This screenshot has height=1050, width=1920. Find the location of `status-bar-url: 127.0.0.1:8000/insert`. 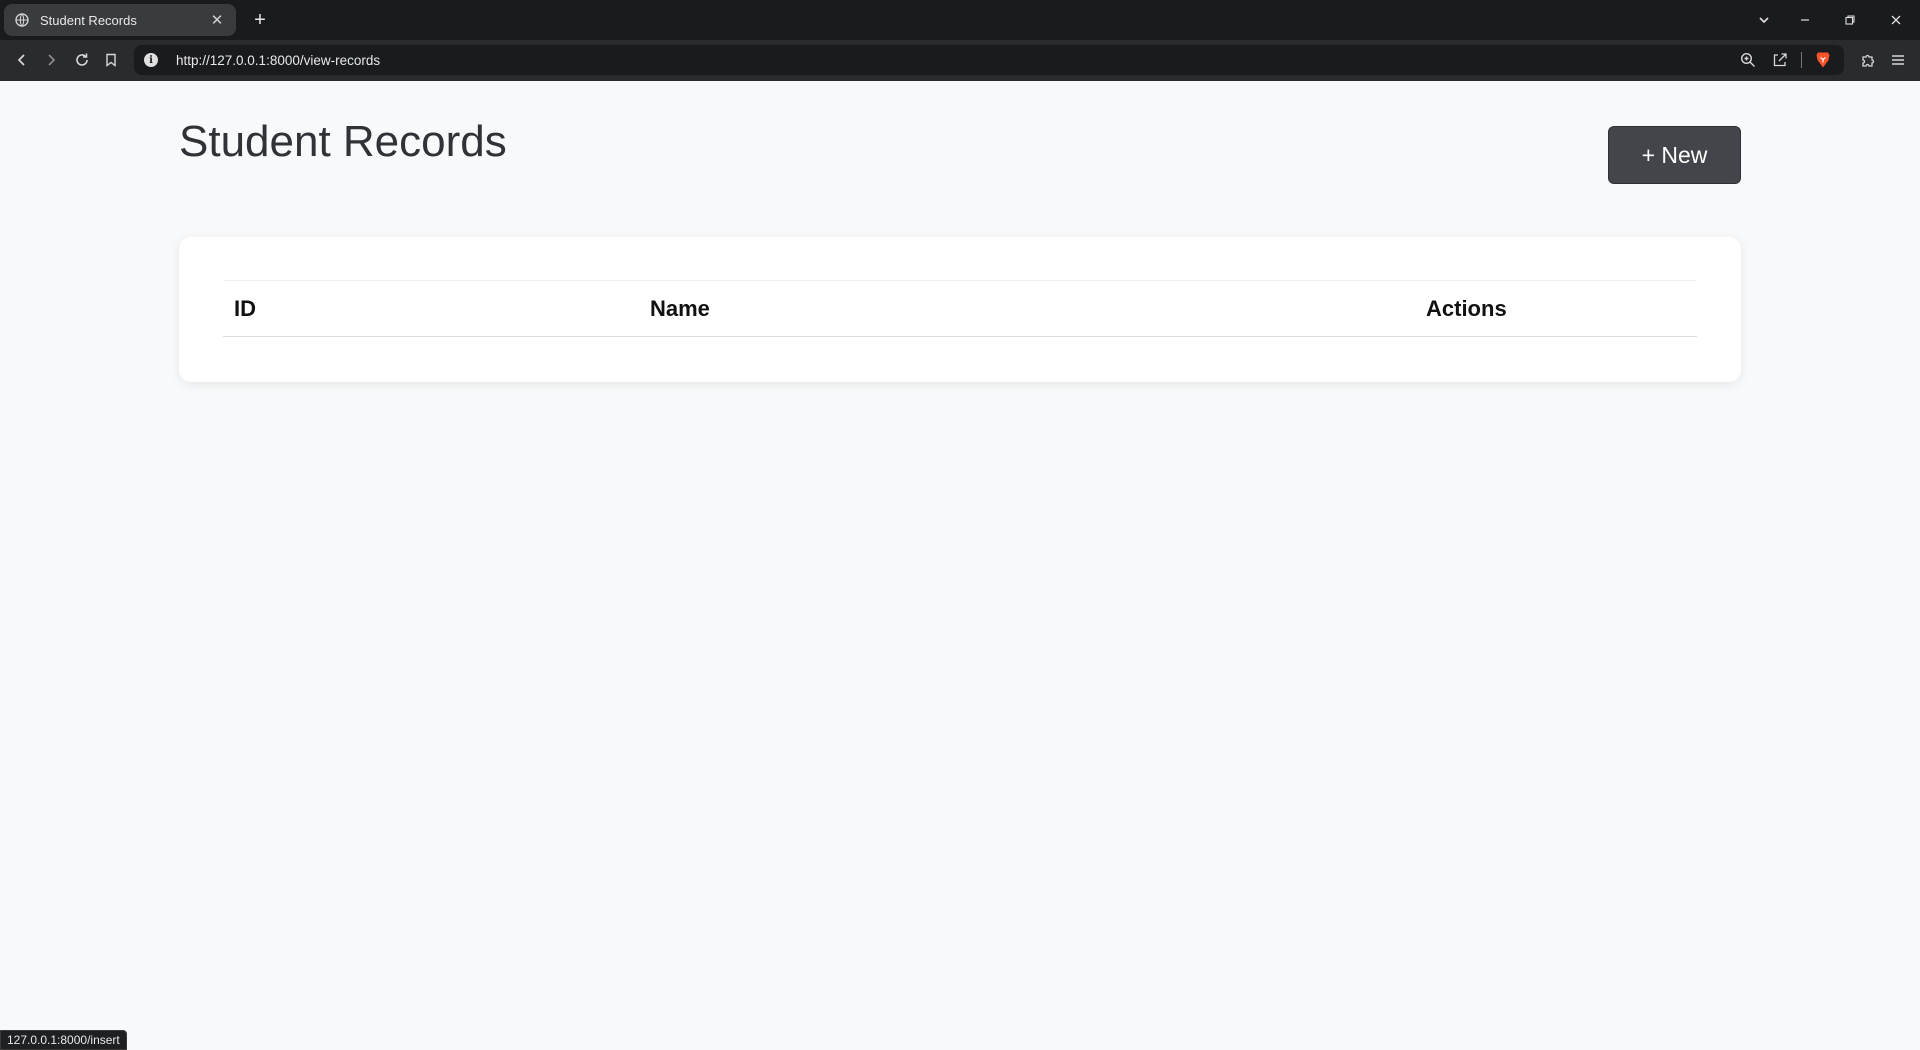

status-bar-url: 127.0.0.1:8000/insert is located at coordinates (63, 1040).